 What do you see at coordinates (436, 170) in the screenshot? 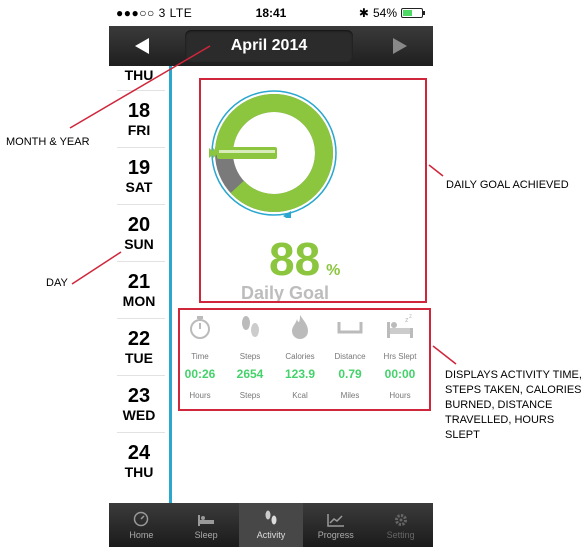
I see `goal-pointer-line` at bounding box center [436, 170].